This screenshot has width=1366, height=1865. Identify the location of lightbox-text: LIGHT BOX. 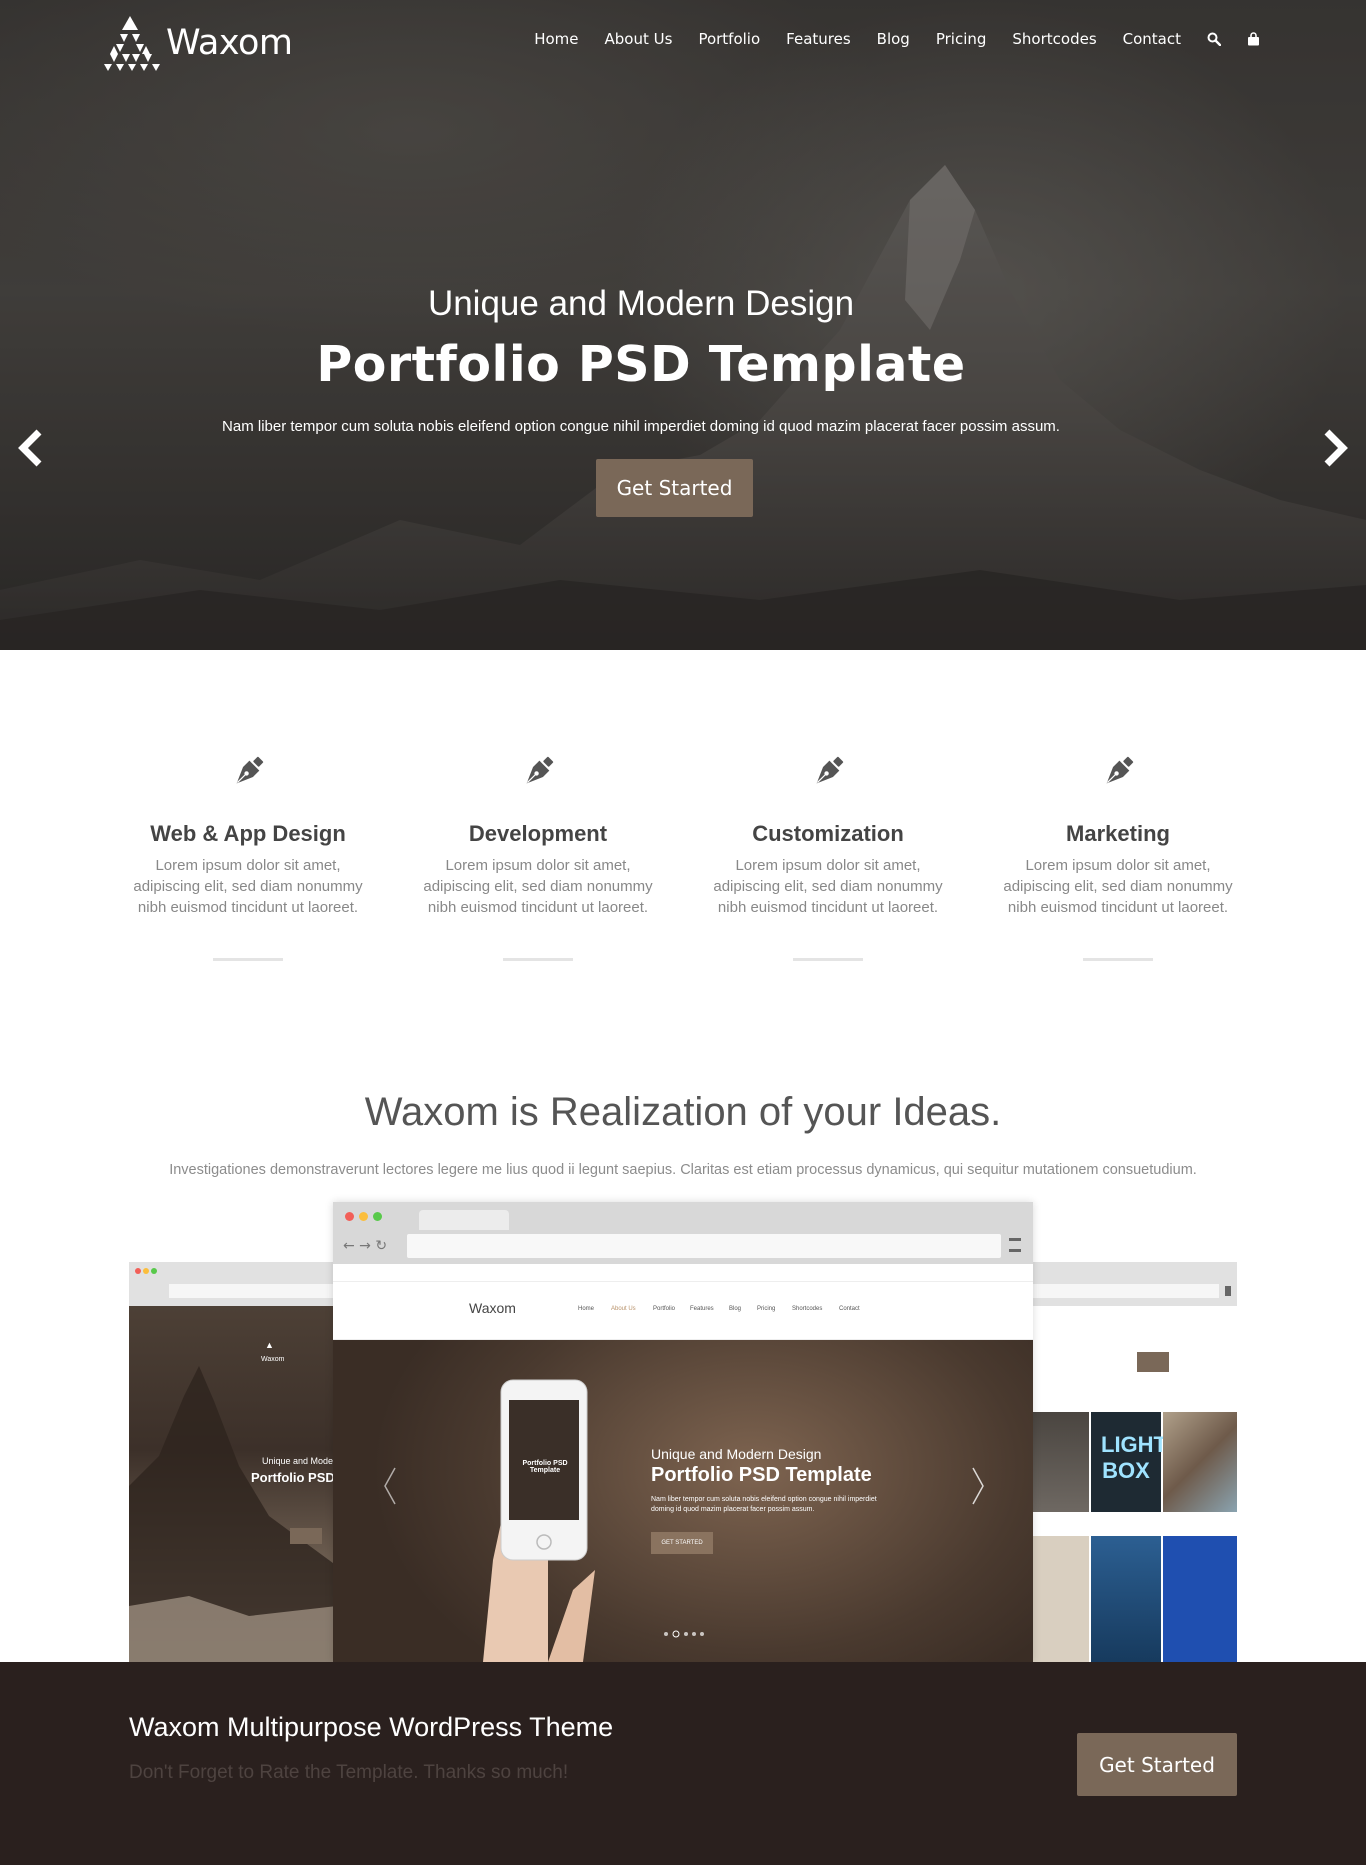
(1134, 1457).